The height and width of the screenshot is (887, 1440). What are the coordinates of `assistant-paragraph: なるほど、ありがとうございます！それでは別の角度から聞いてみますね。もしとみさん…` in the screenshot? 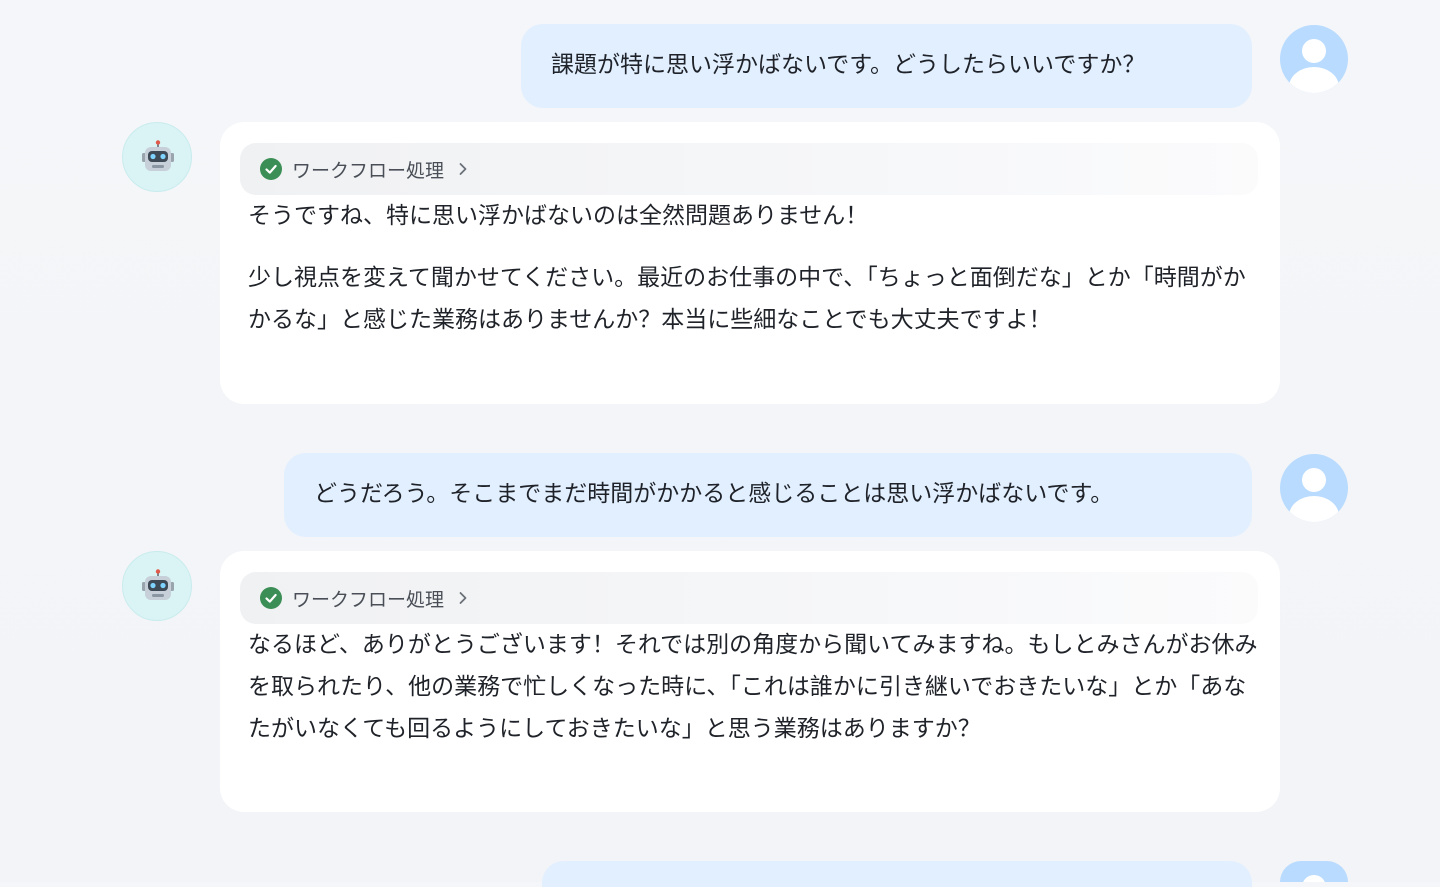 It's located at (753, 687).